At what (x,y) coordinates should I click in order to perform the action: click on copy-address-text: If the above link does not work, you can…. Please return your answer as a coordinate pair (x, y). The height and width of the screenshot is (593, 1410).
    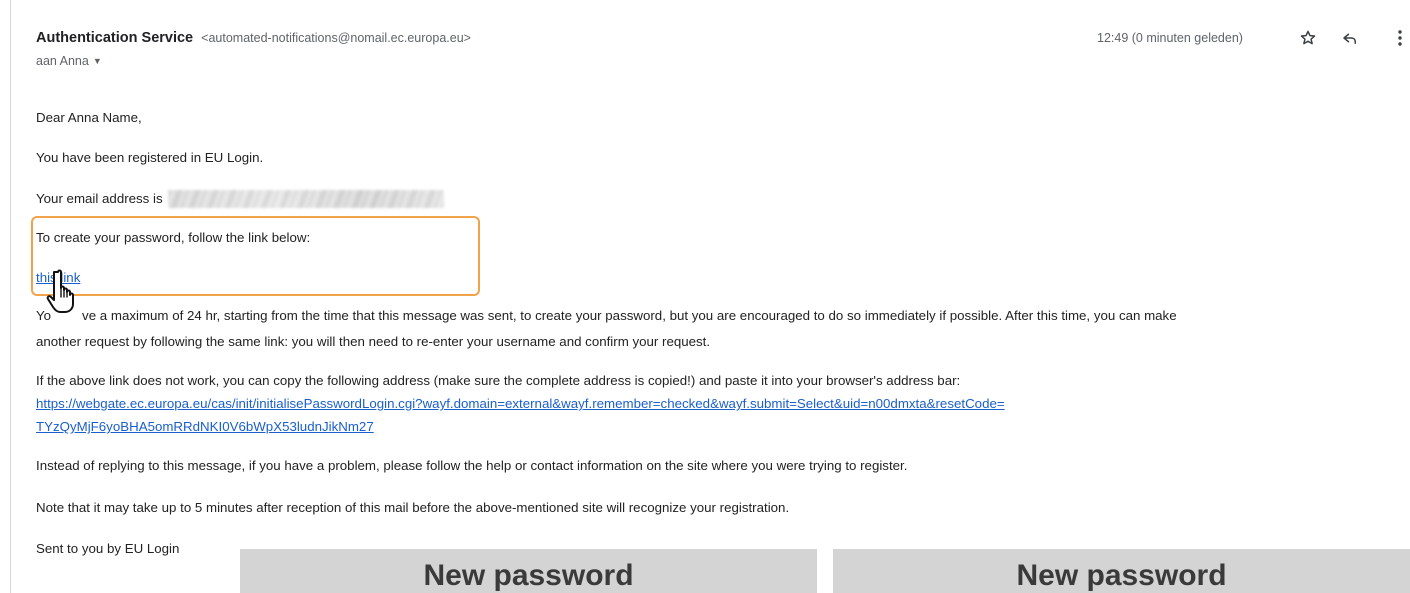
    Looking at the image, I should click on (498, 380).